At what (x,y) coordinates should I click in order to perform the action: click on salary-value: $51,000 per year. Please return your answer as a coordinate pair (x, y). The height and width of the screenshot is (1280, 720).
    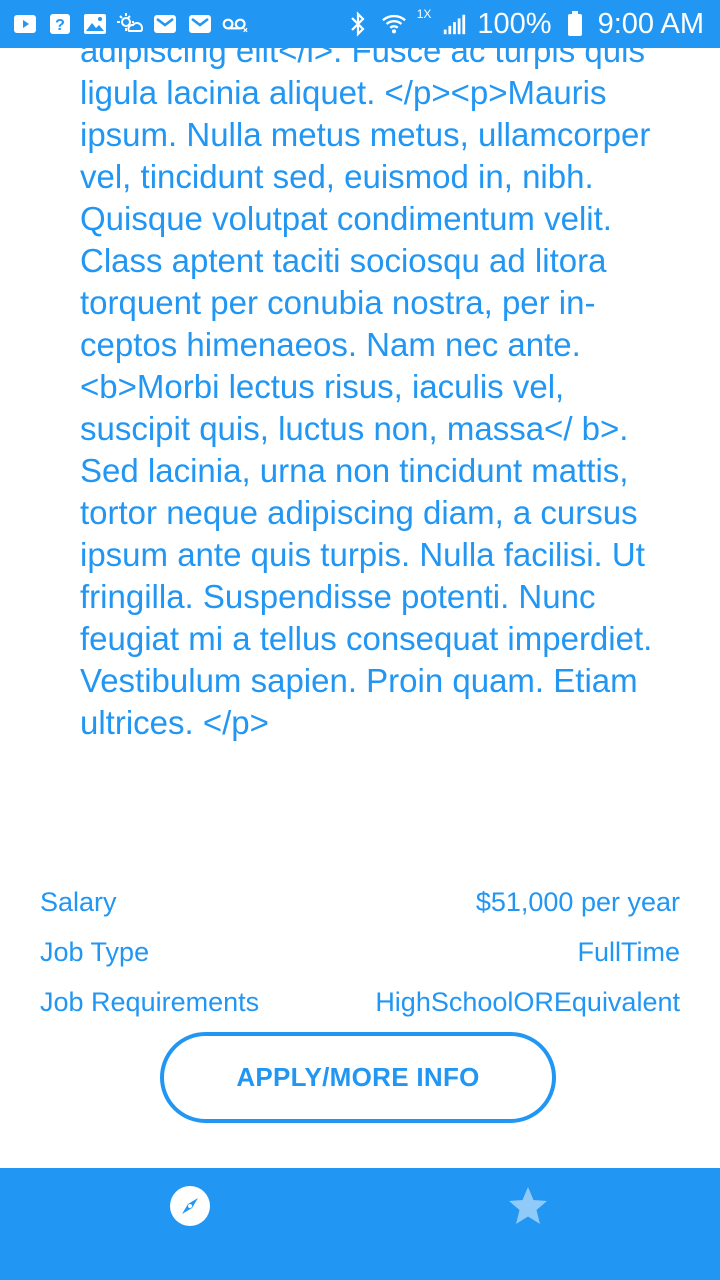
    Looking at the image, I should click on (577, 901).